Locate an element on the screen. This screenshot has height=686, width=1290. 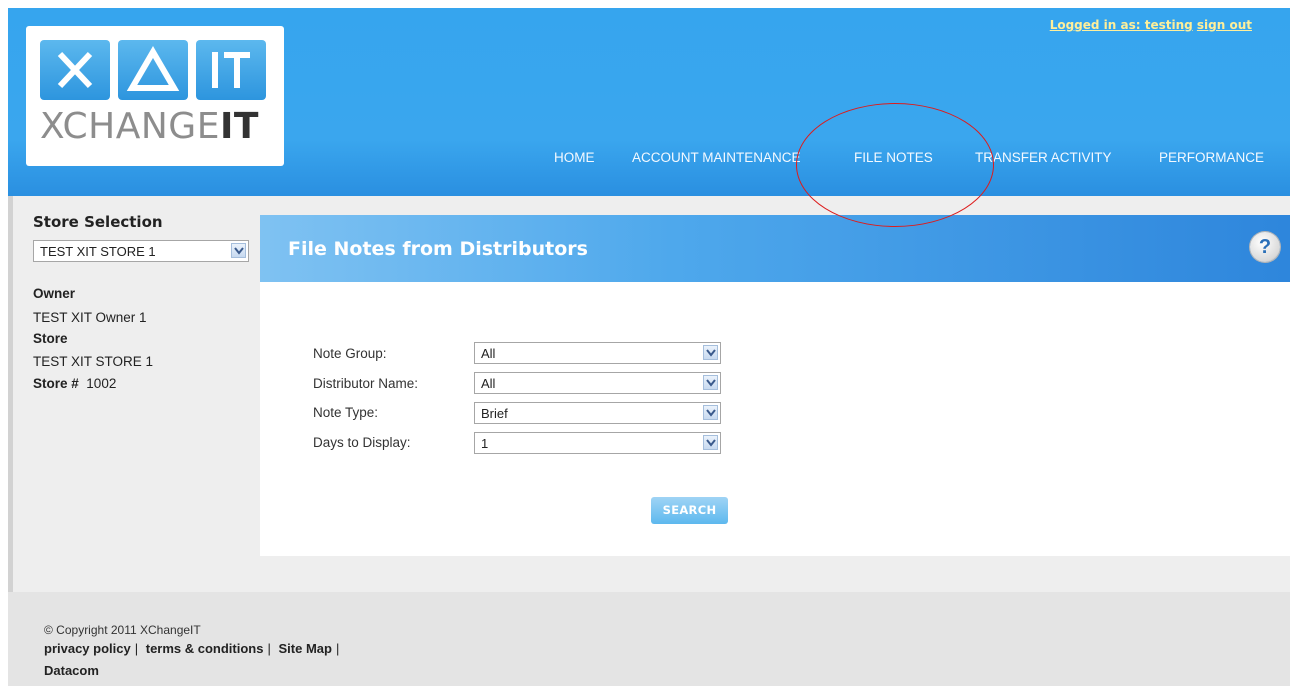
logo-it-tile is located at coordinates (231, 70).